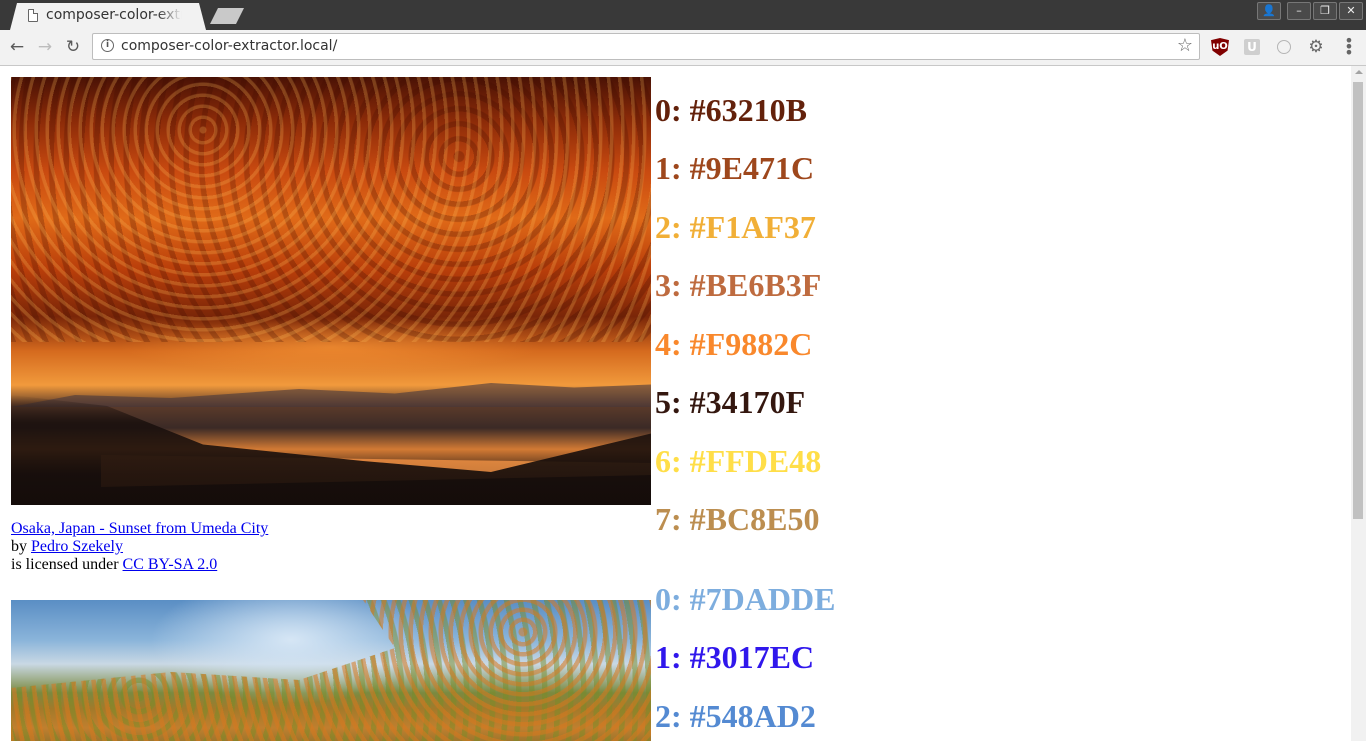 The height and width of the screenshot is (741, 1366). Describe the element at coordinates (1325, 11) in the screenshot. I see `restore-button: ❐` at that location.